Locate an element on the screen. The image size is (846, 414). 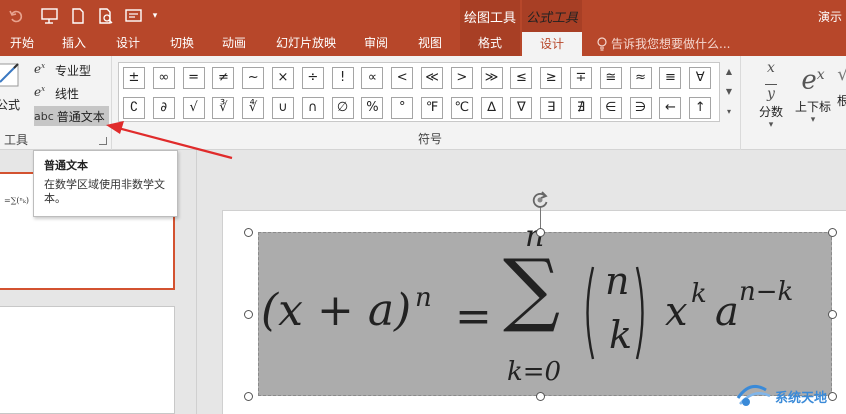
symbol-button: ≈ is located at coordinates (640, 78).